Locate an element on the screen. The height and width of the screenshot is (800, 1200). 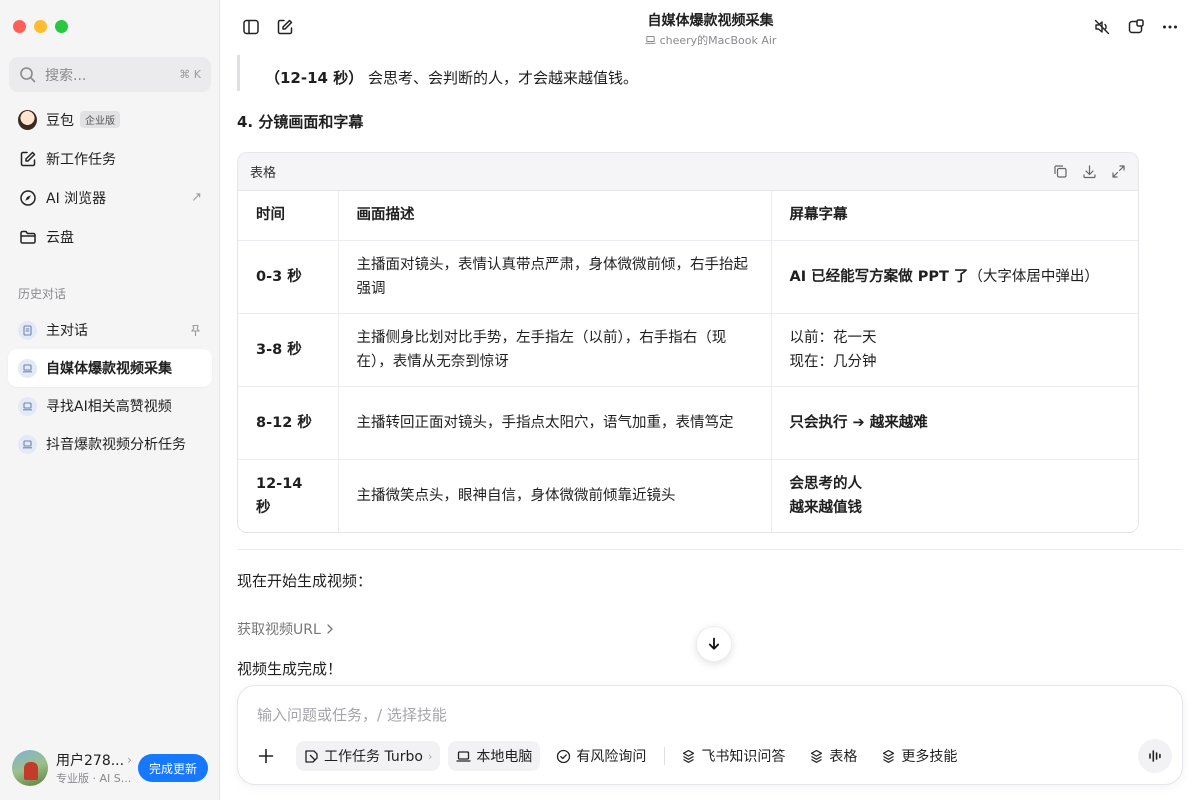
sidebar-item-new-task: 新工作任务 is located at coordinates (110, 158).